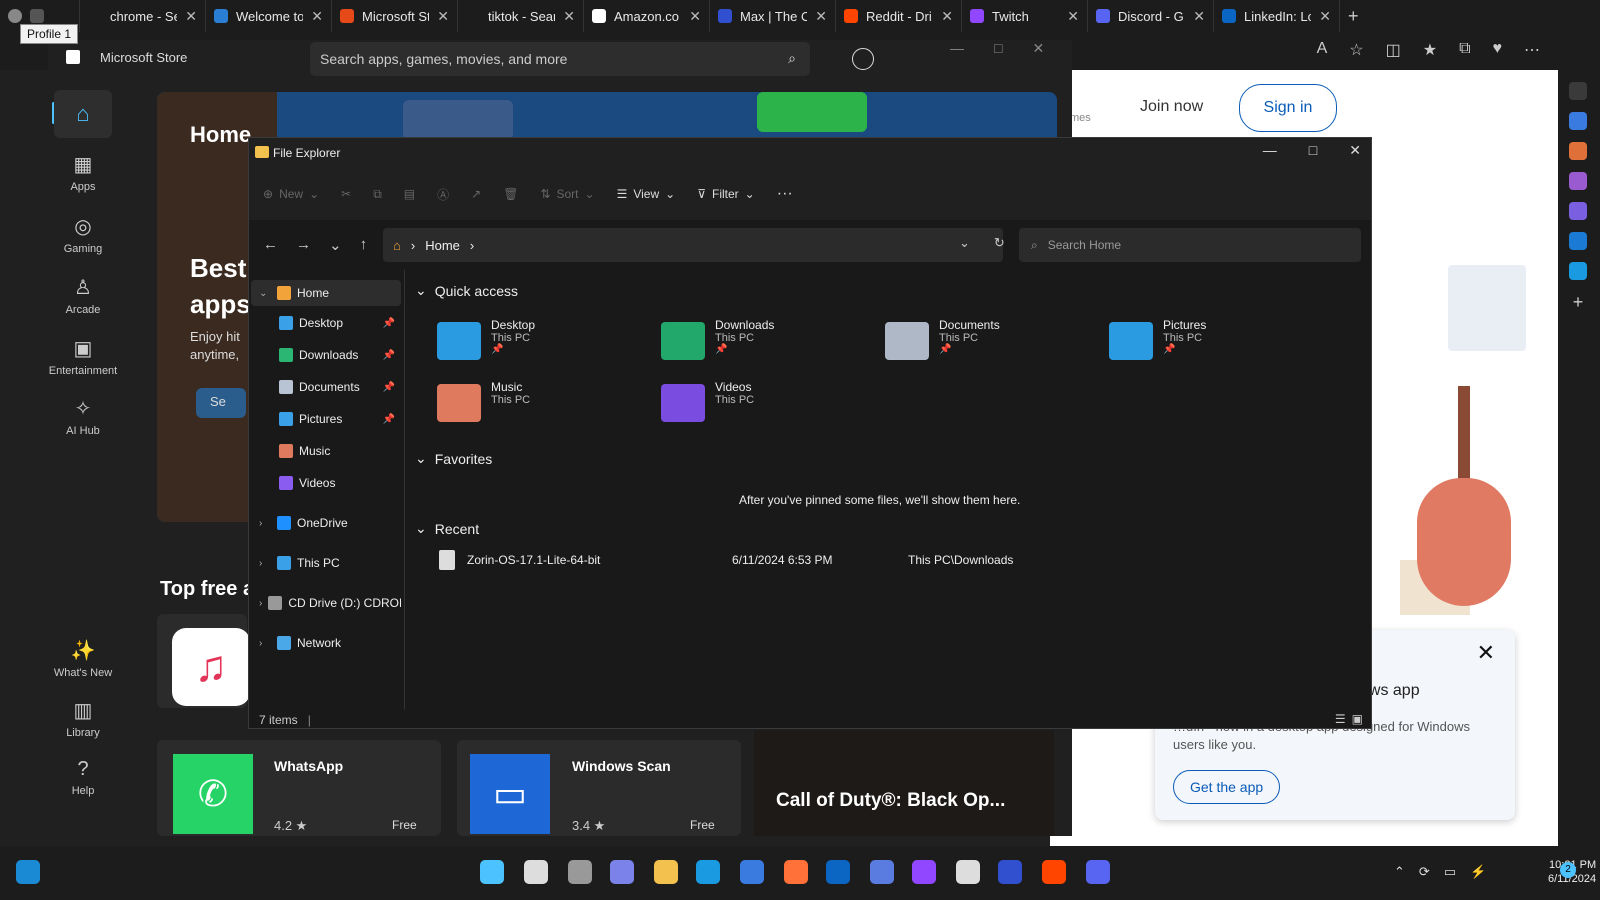  I want to click on favorite-star-icon: ☆, so click(1356, 50).